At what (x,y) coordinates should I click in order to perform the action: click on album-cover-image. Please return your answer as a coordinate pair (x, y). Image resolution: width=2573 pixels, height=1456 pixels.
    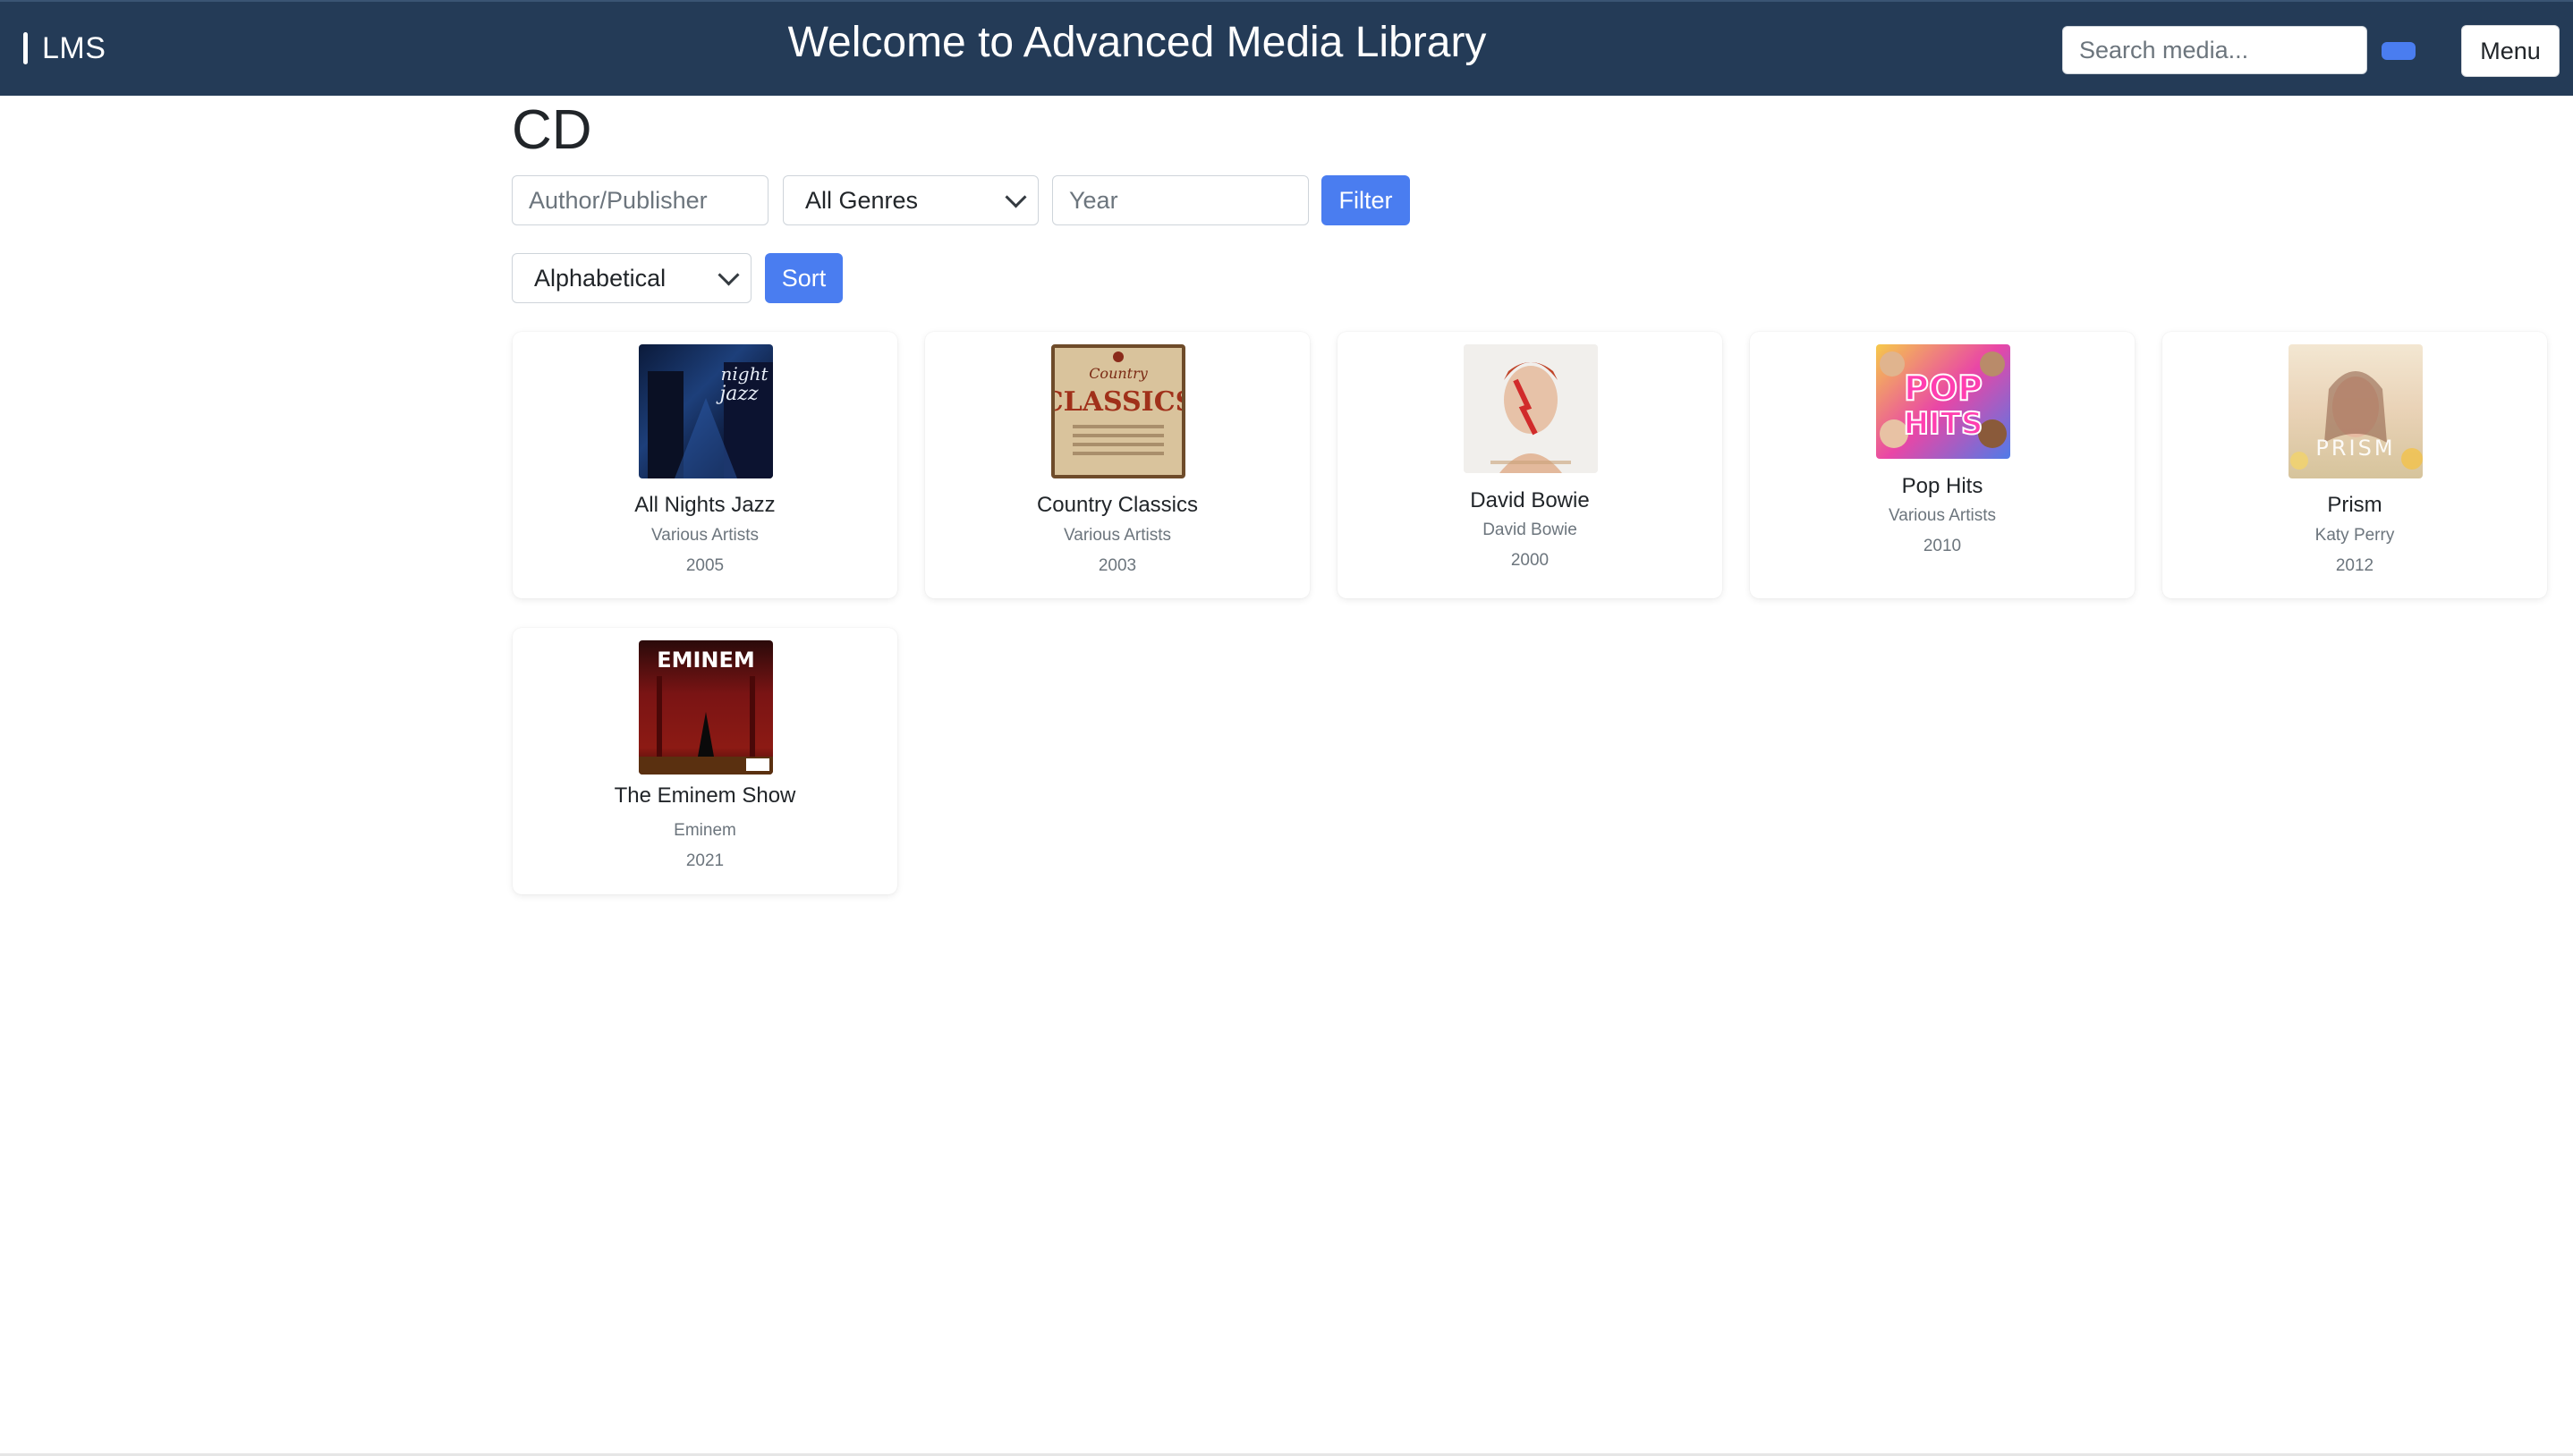
    Looking at the image, I should click on (1531, 408).